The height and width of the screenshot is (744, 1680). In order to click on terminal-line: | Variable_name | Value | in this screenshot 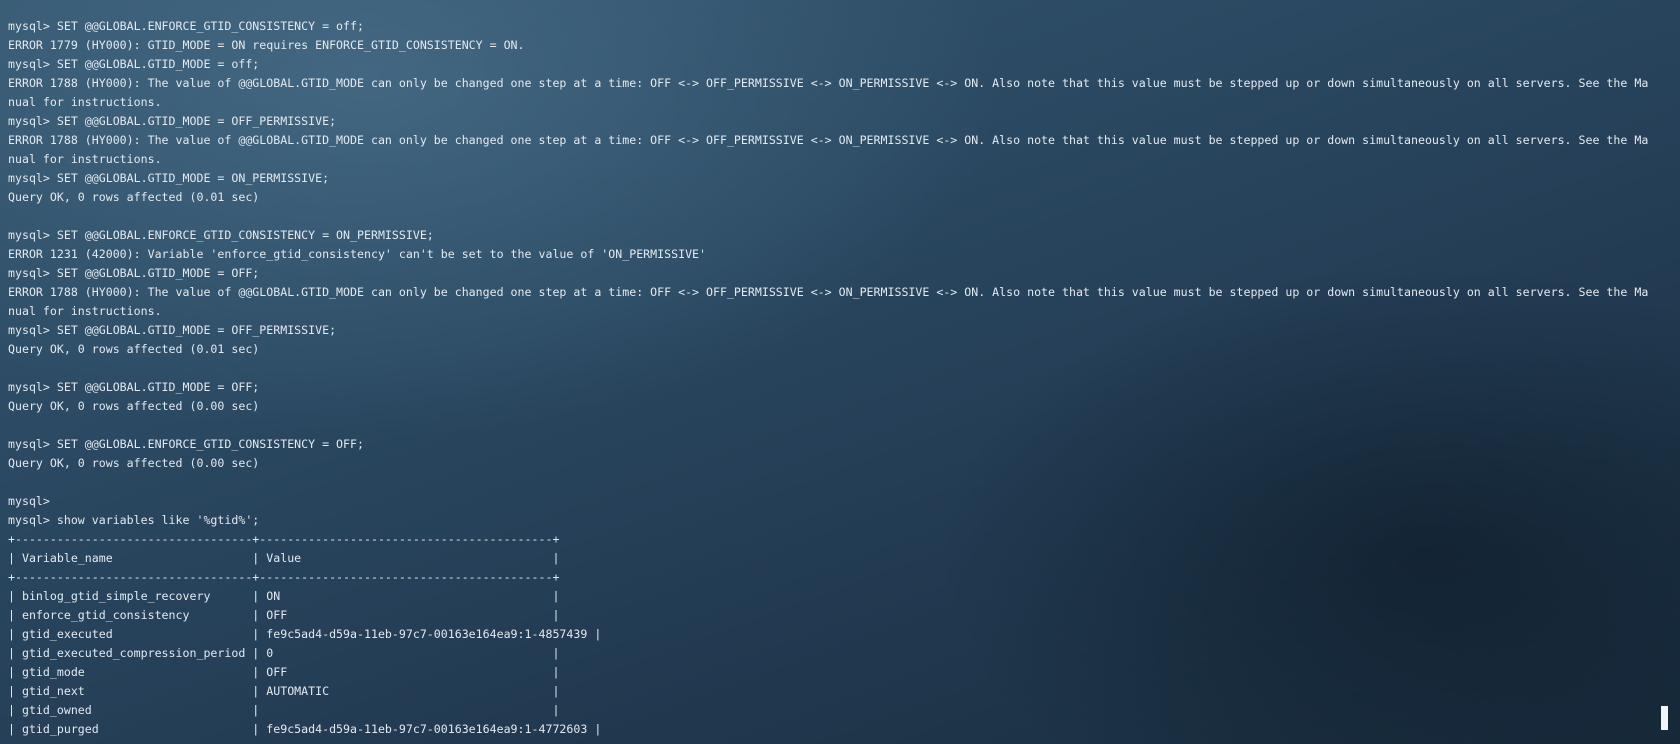, I will do `click(284, 558)`.